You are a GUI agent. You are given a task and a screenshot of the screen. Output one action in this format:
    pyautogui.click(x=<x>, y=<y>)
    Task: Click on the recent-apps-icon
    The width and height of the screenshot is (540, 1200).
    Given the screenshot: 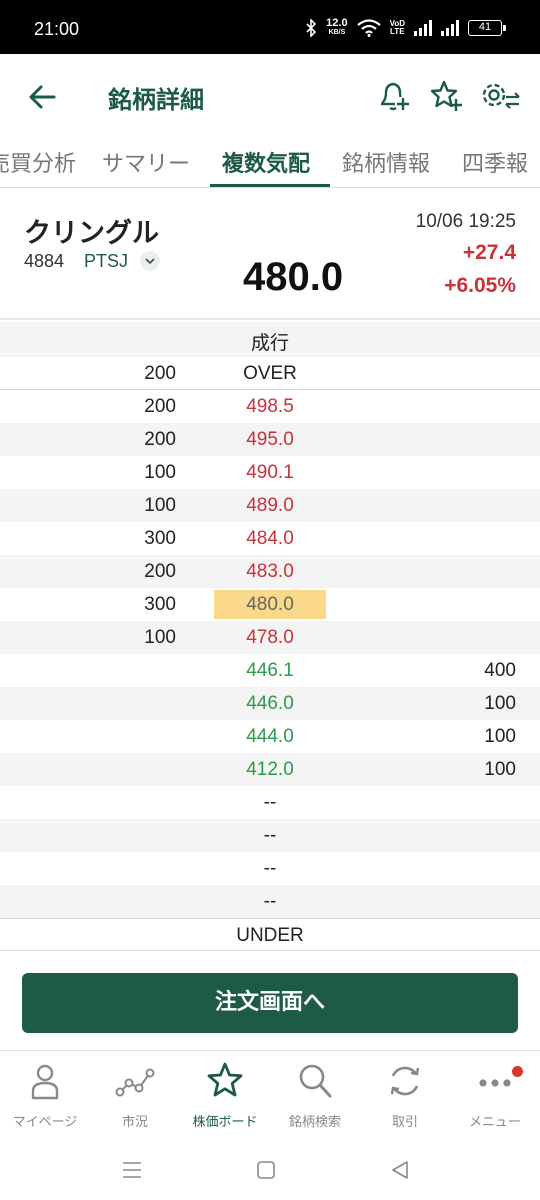 What is the action you would take?
    pyautogui.click(x=132, y=1170)
    